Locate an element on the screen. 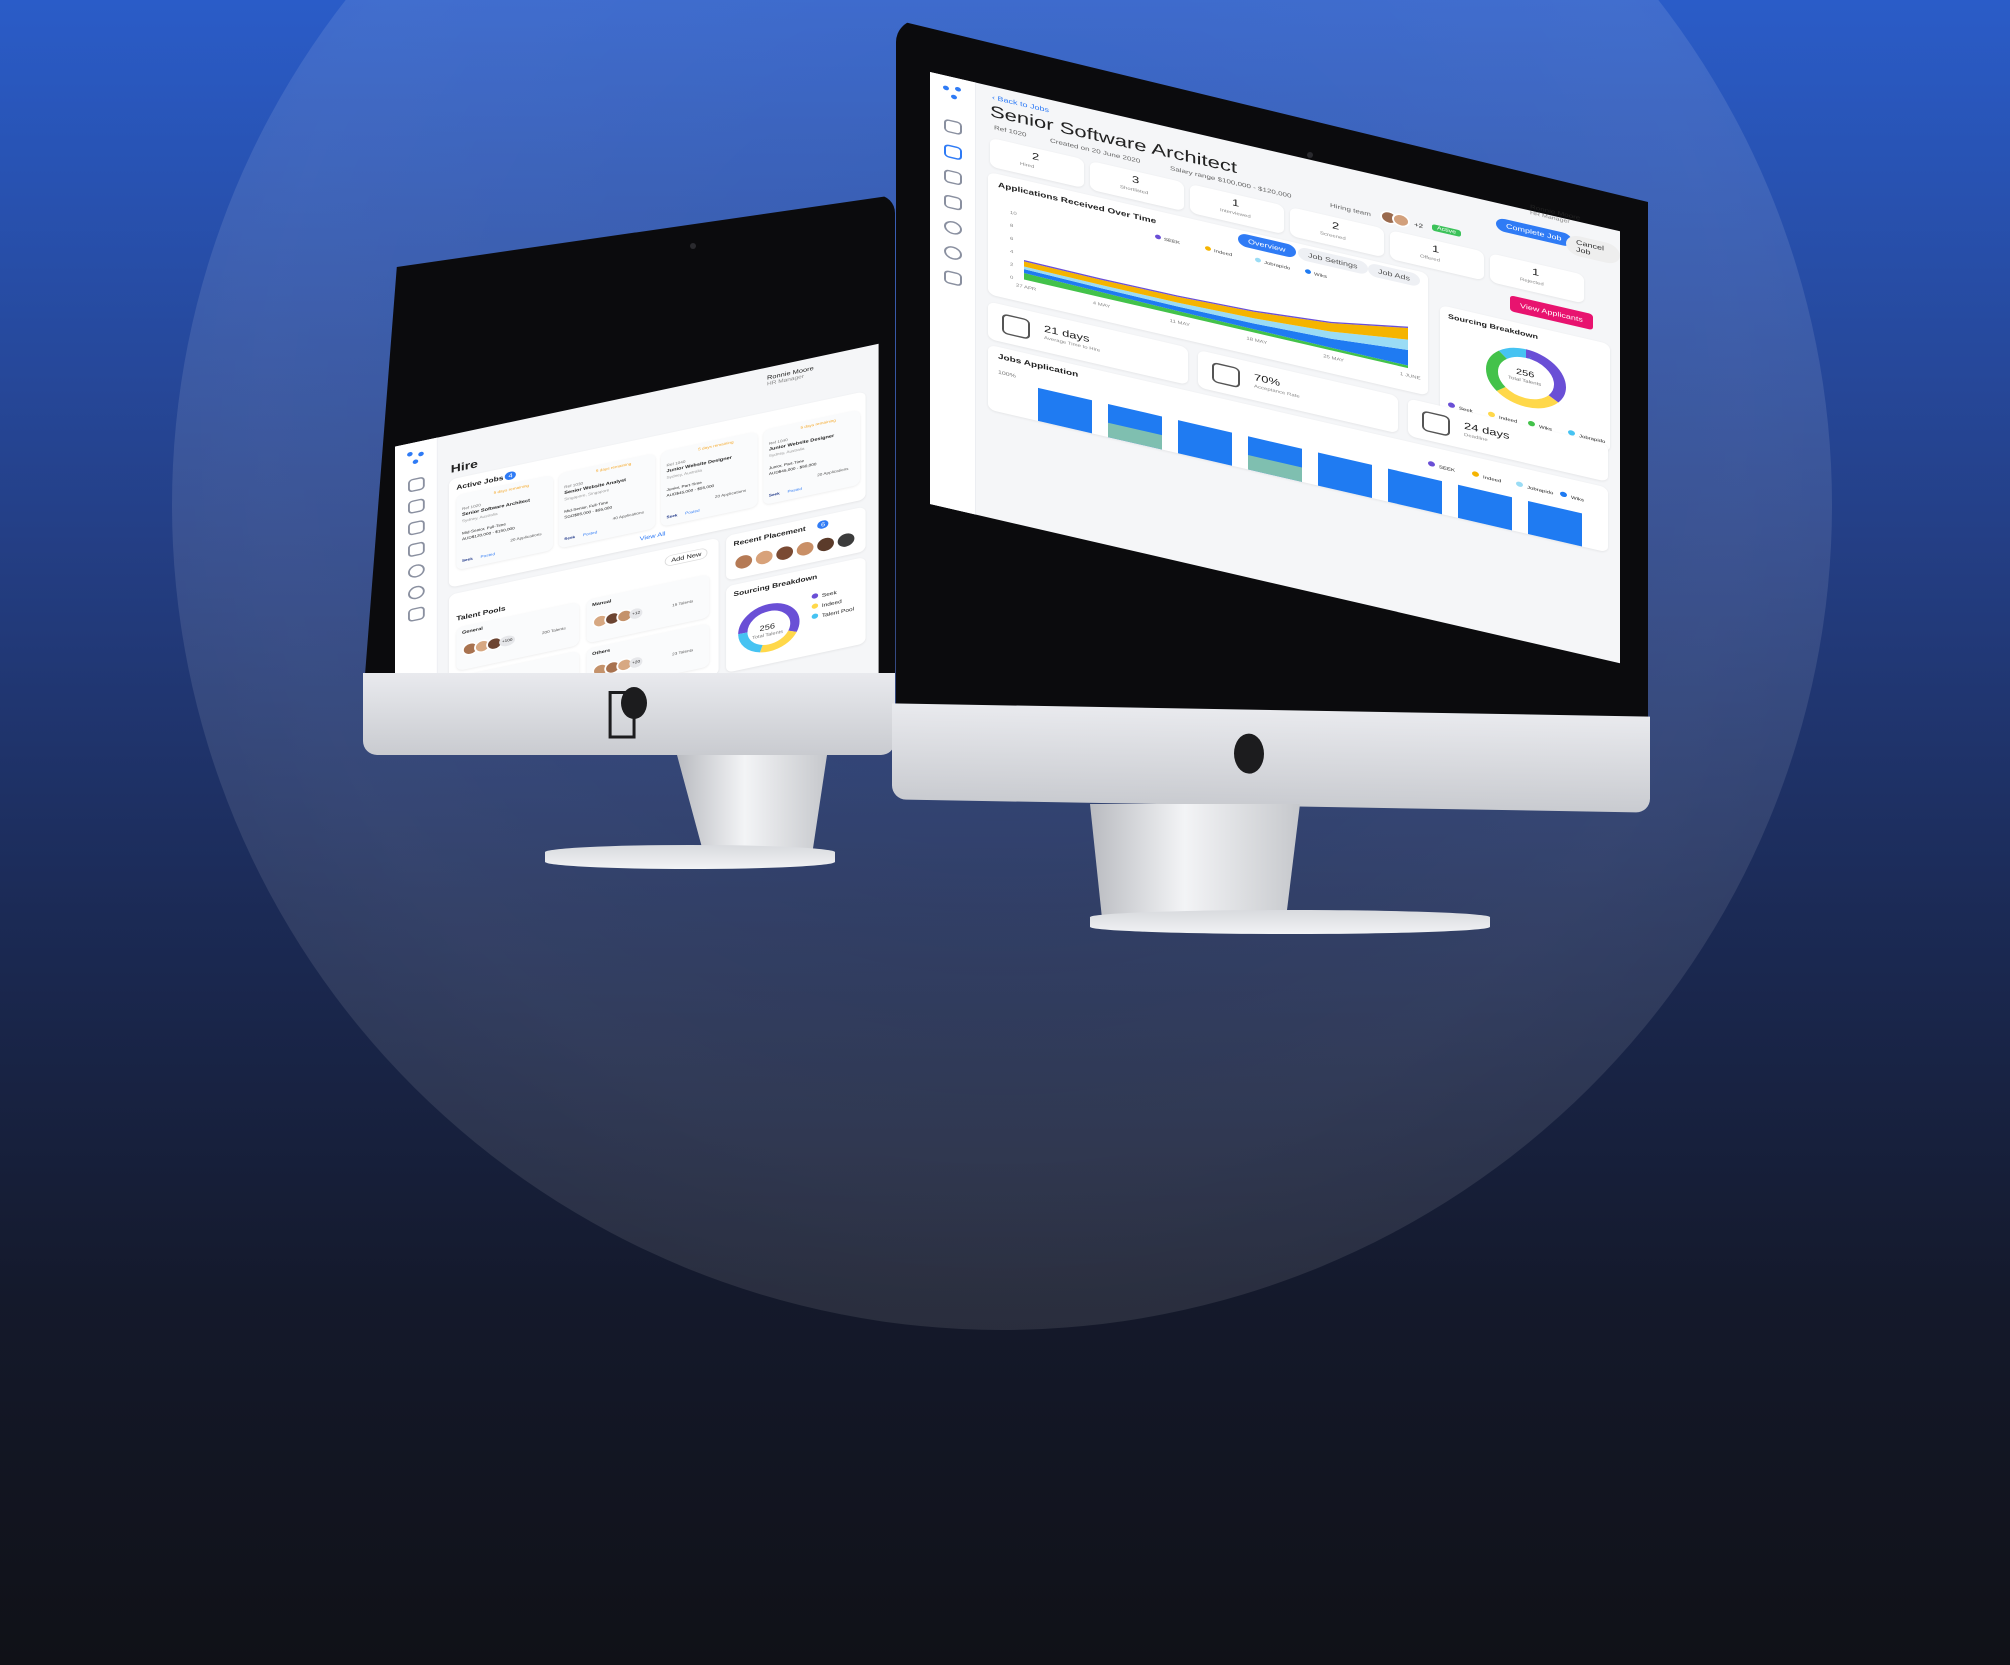 This screenshot has width=2010, height=1665. add-new-button: Add New is located at coordinates (686, 557).